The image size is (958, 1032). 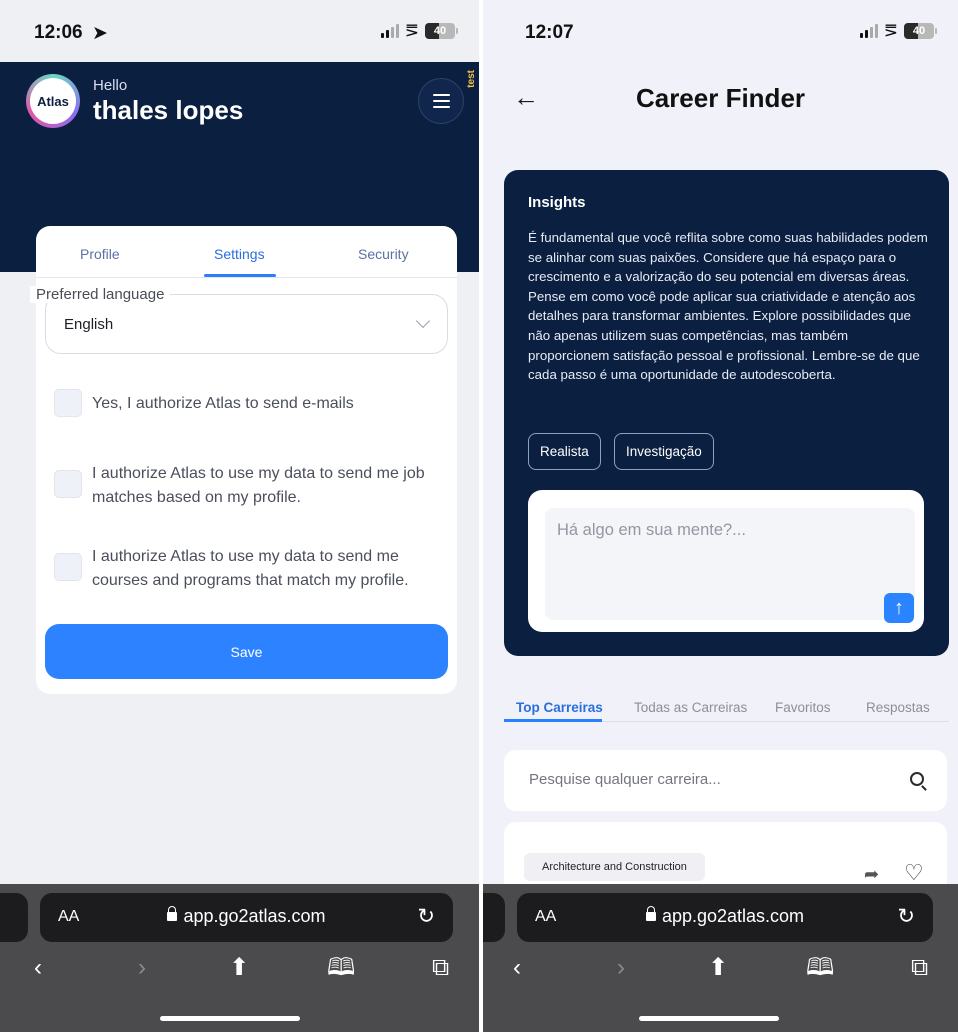 What do you see at coordinates (471, 79) in the screenshot?
I see `env-tag: test` at bounding box center [471, 79].